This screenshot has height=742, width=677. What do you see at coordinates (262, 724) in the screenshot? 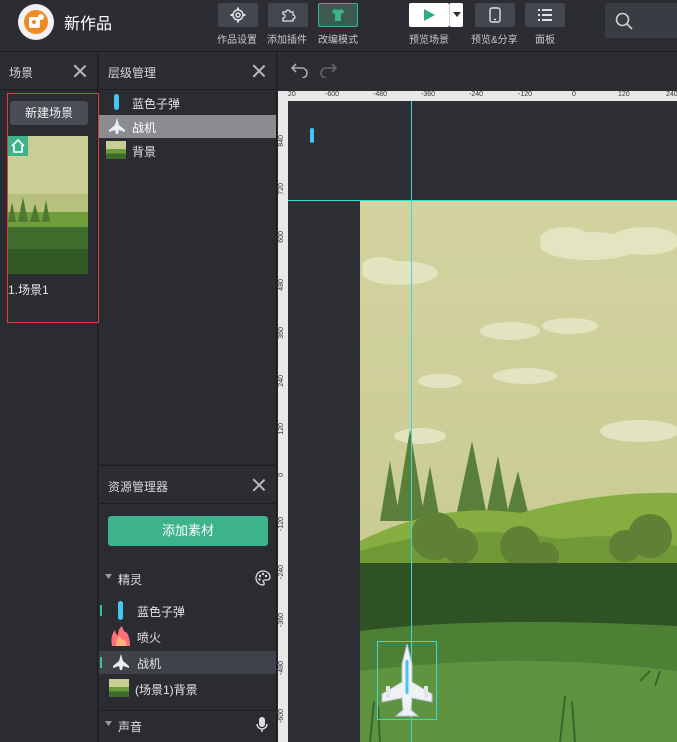
I see `microphone-icon` at bounding box center [262, 724].